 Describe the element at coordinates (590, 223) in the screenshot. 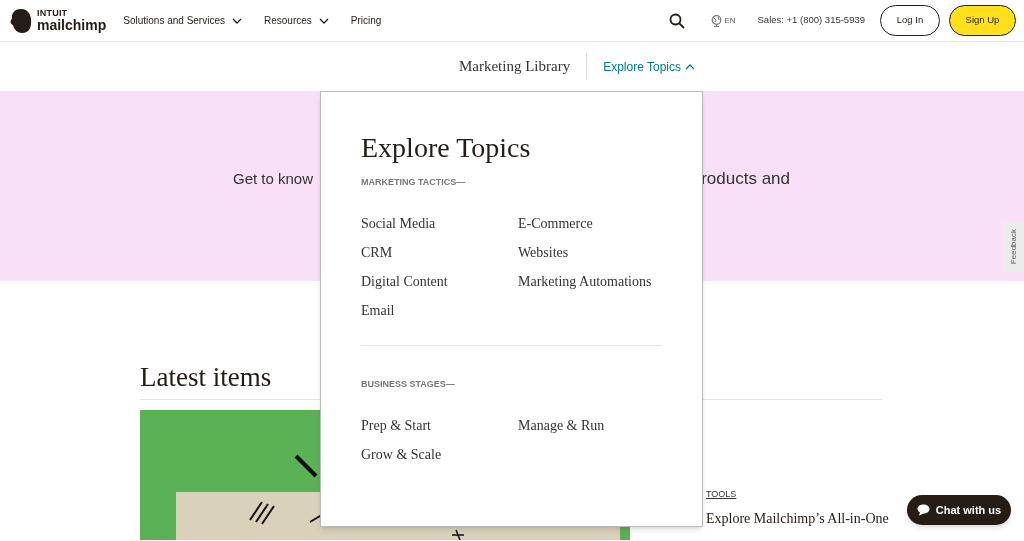

I see `topic-link: E-Commerce` at that location.